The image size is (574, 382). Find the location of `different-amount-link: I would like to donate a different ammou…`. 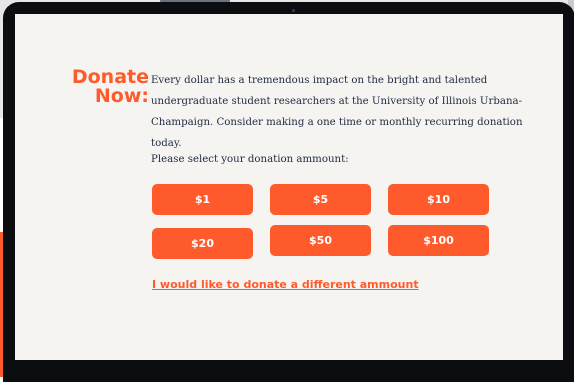

different-amount-link: I would like to donate a different ammou… is located at coordinates (285, 284).